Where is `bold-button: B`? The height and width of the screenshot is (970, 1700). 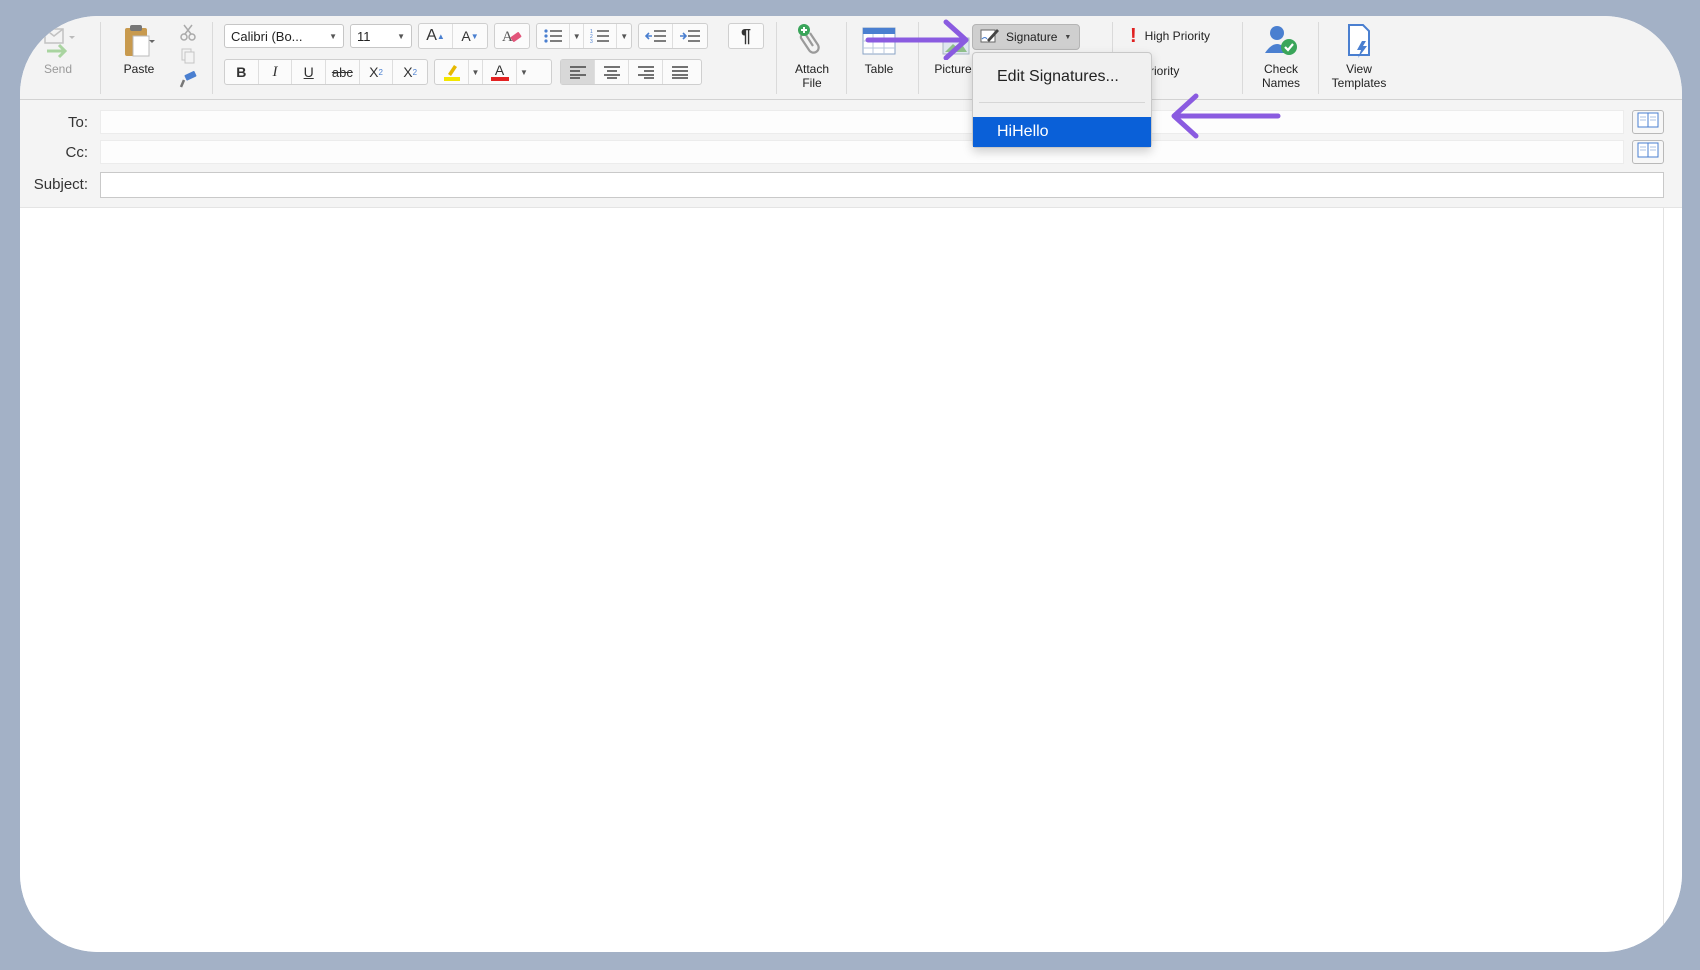 bold-button: B is located at coordinates (242, 72).